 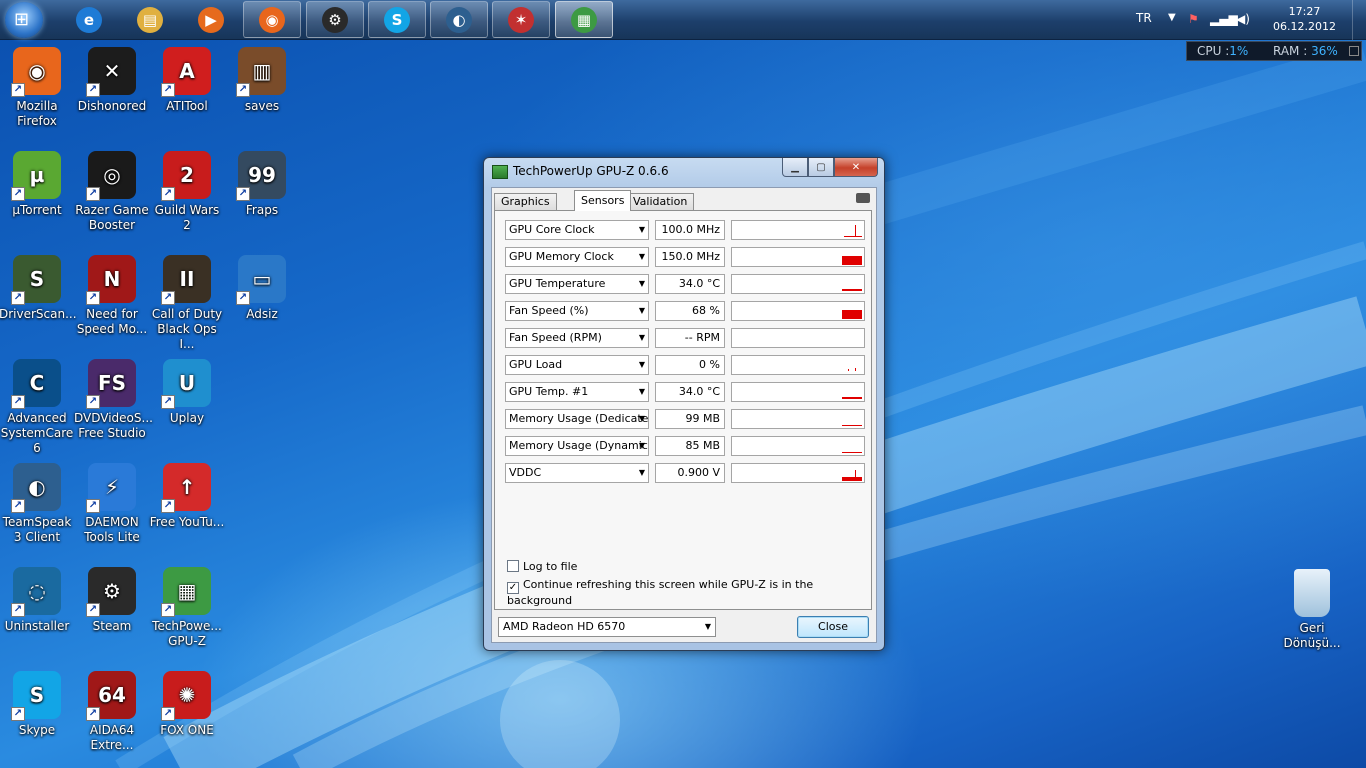 What do you see at coordinates (577, 446) in the screenshot?
I see `sensor-name-select: Memory Usage (Dynamic) ▼` at bounding box center [577, 446].